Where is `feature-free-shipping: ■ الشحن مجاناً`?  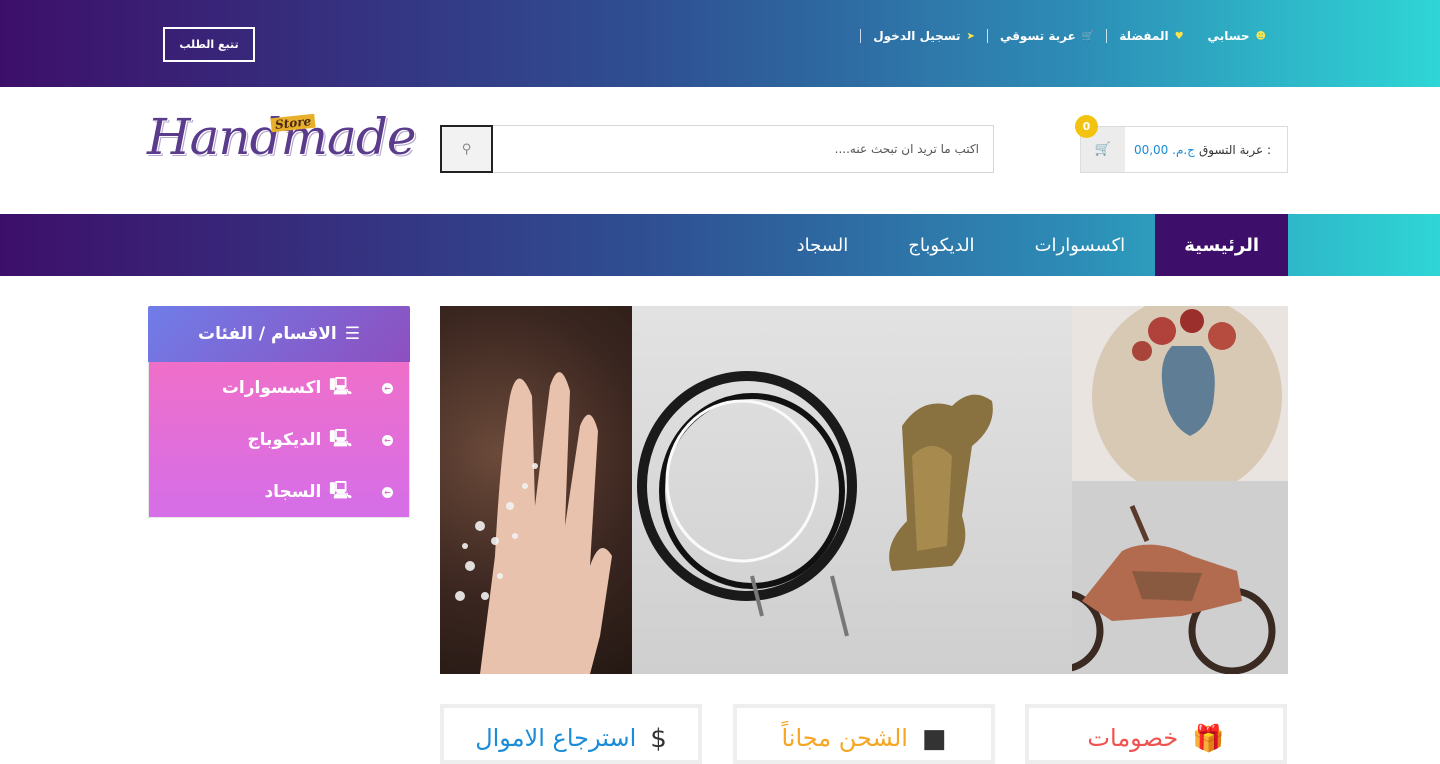 feature-free-shipping: ■ الشحن مجاناً is located at coordinates (864, 734).